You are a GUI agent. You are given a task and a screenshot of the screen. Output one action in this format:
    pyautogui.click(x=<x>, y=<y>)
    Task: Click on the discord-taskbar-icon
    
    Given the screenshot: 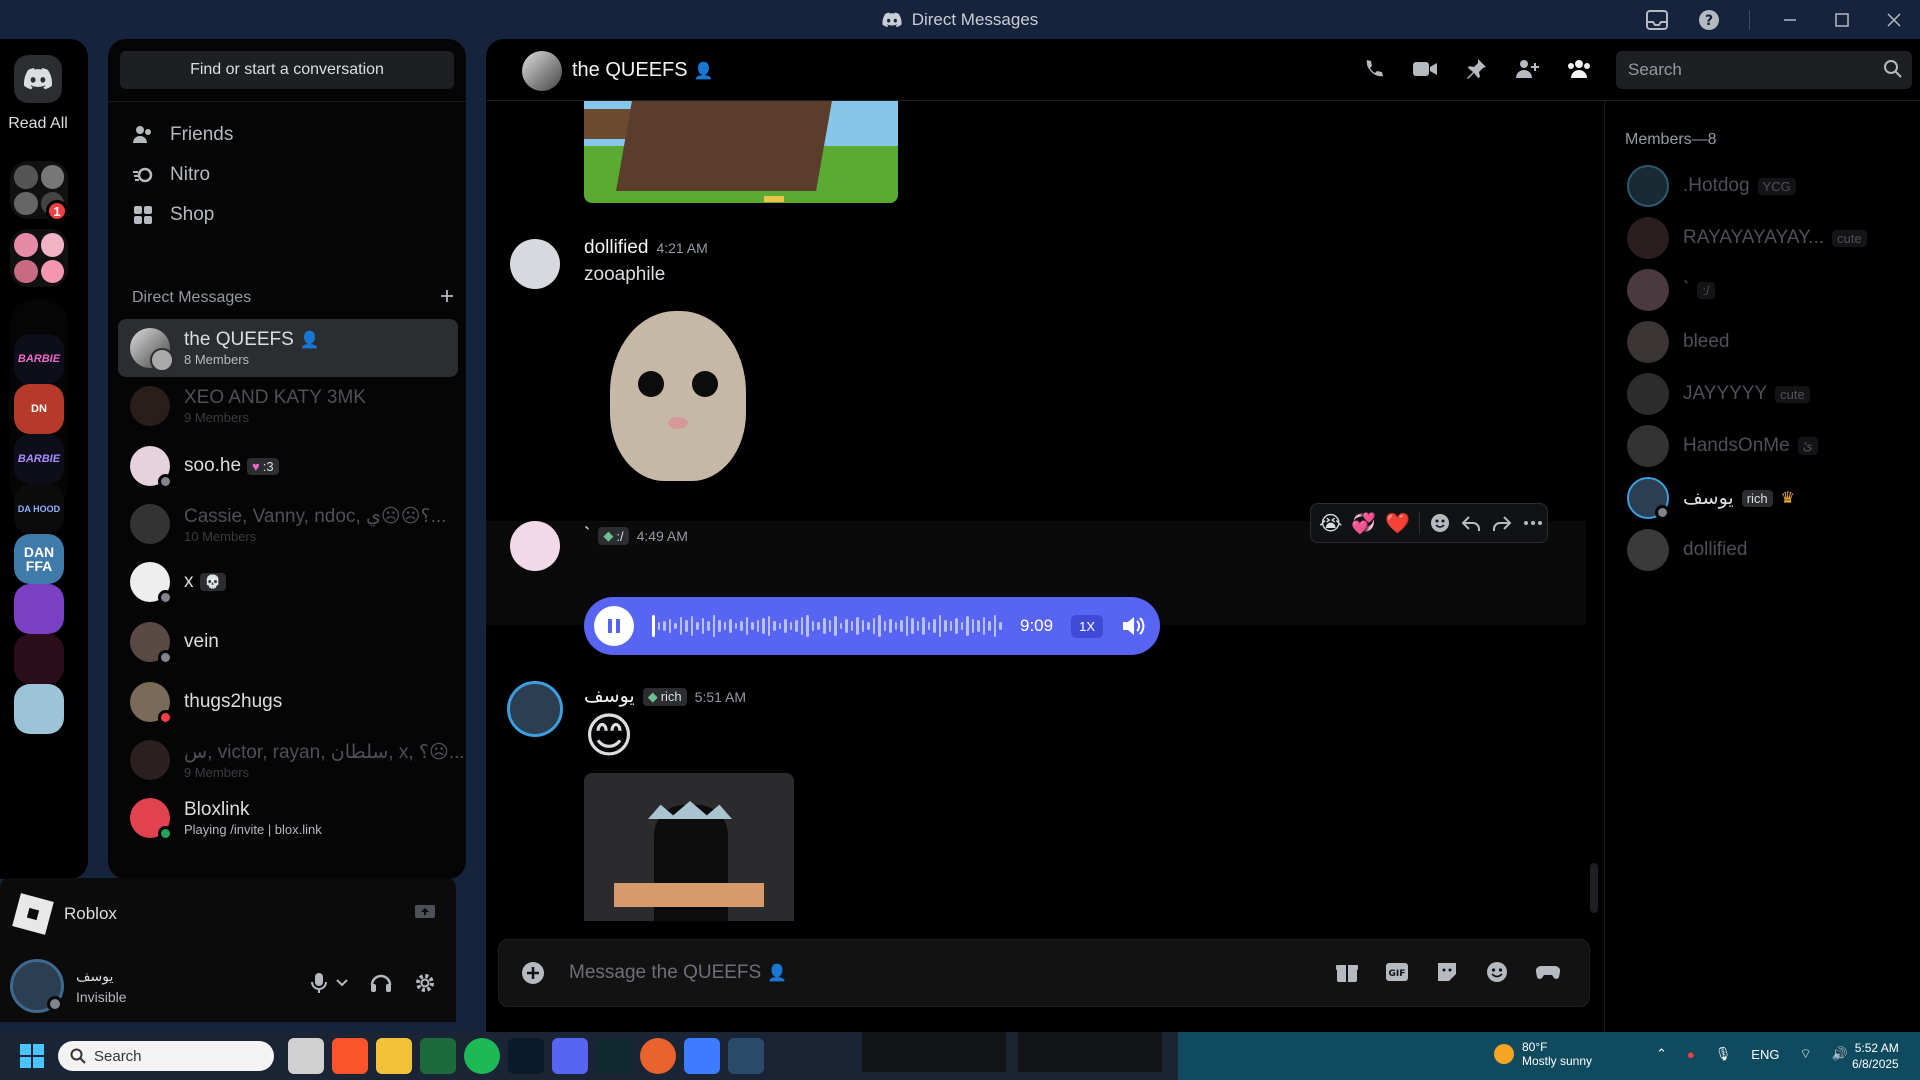 What is the action you would take?
    pyautogui.click(x=570, y=1056)
    